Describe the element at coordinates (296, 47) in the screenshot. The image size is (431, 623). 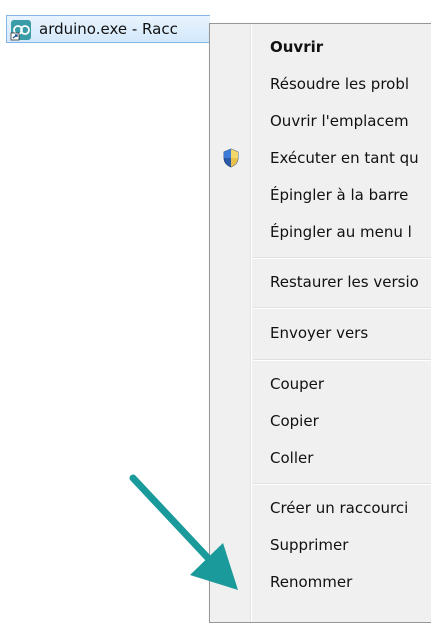
I see `menu-item-ouvrir: Ouvrir` at that location.